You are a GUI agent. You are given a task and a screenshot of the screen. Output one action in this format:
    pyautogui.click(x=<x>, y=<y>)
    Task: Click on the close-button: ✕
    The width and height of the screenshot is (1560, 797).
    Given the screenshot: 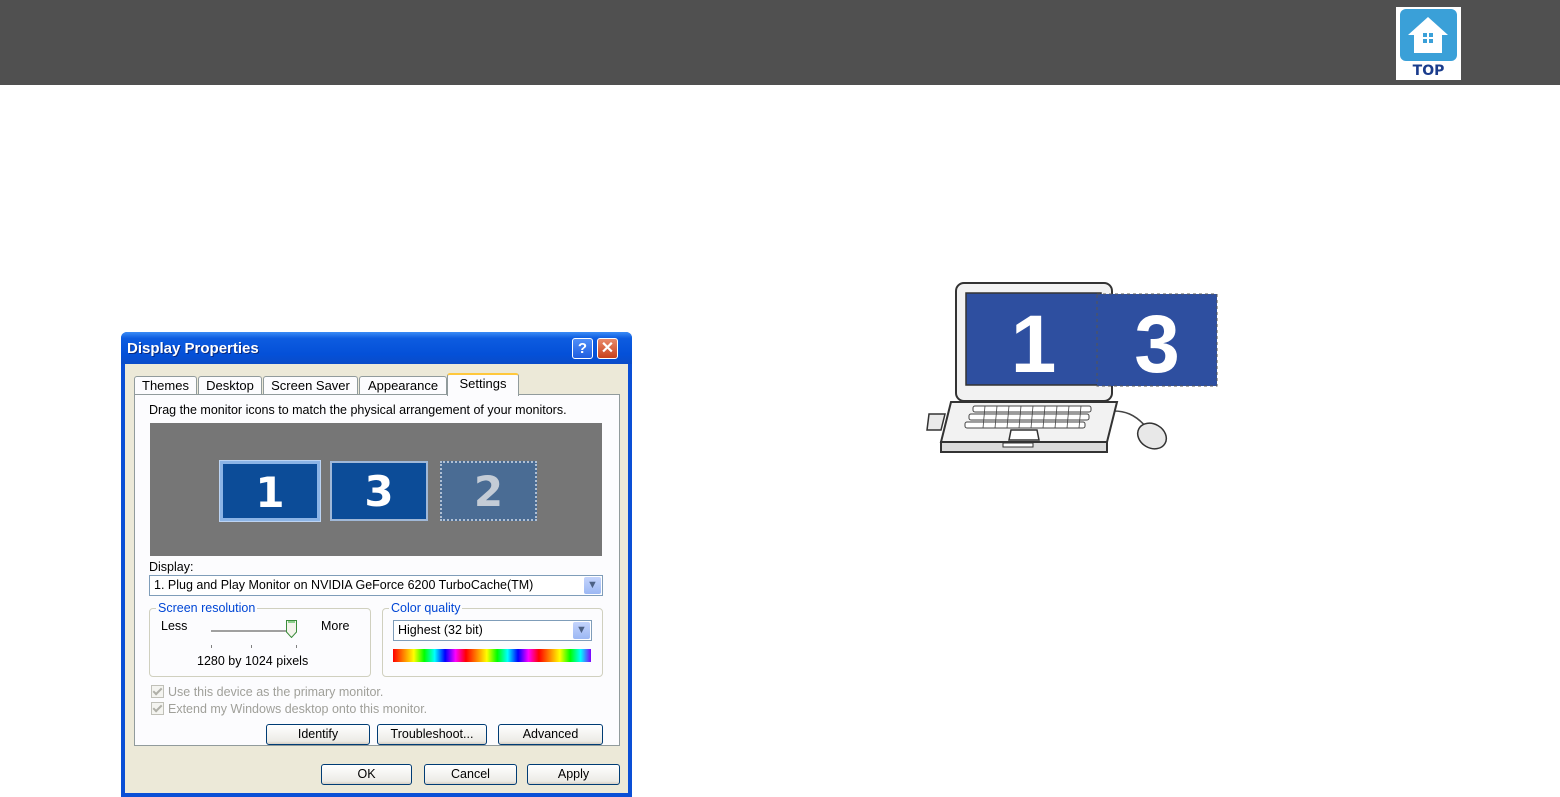 What is the action you would take?
    pyautogui.click(x=607, y=348)
    